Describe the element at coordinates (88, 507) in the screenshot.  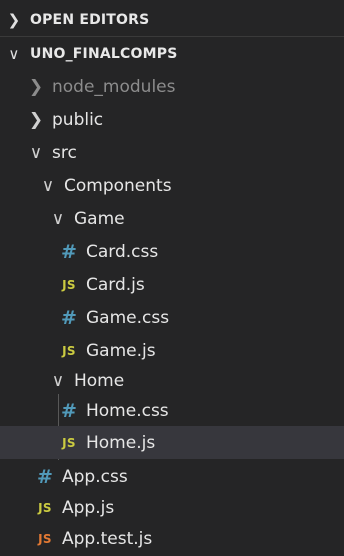
I see `file-label: App.js` at that location.